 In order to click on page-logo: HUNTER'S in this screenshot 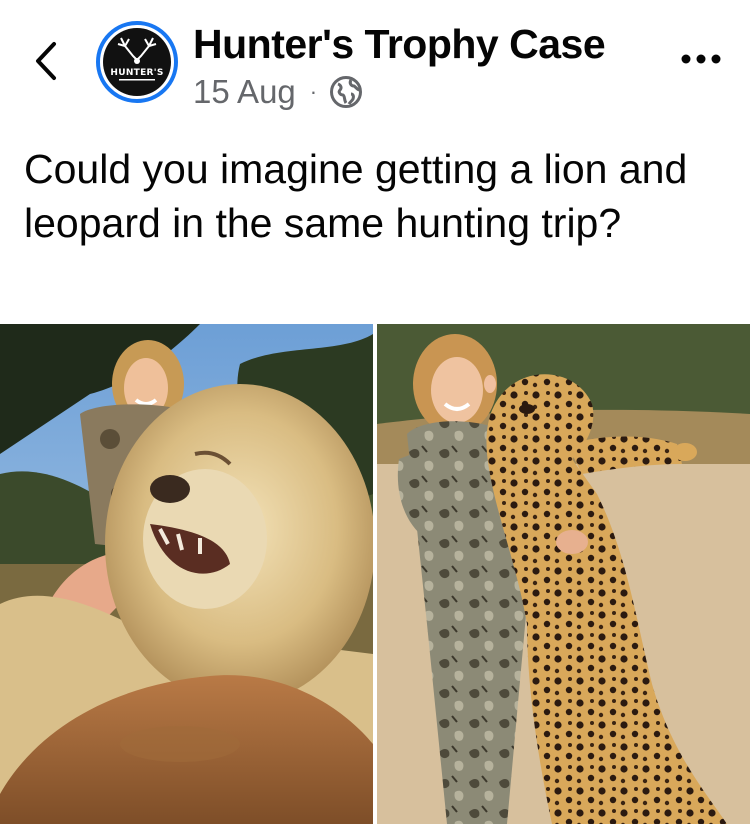, I will do `click(137, 62)`.